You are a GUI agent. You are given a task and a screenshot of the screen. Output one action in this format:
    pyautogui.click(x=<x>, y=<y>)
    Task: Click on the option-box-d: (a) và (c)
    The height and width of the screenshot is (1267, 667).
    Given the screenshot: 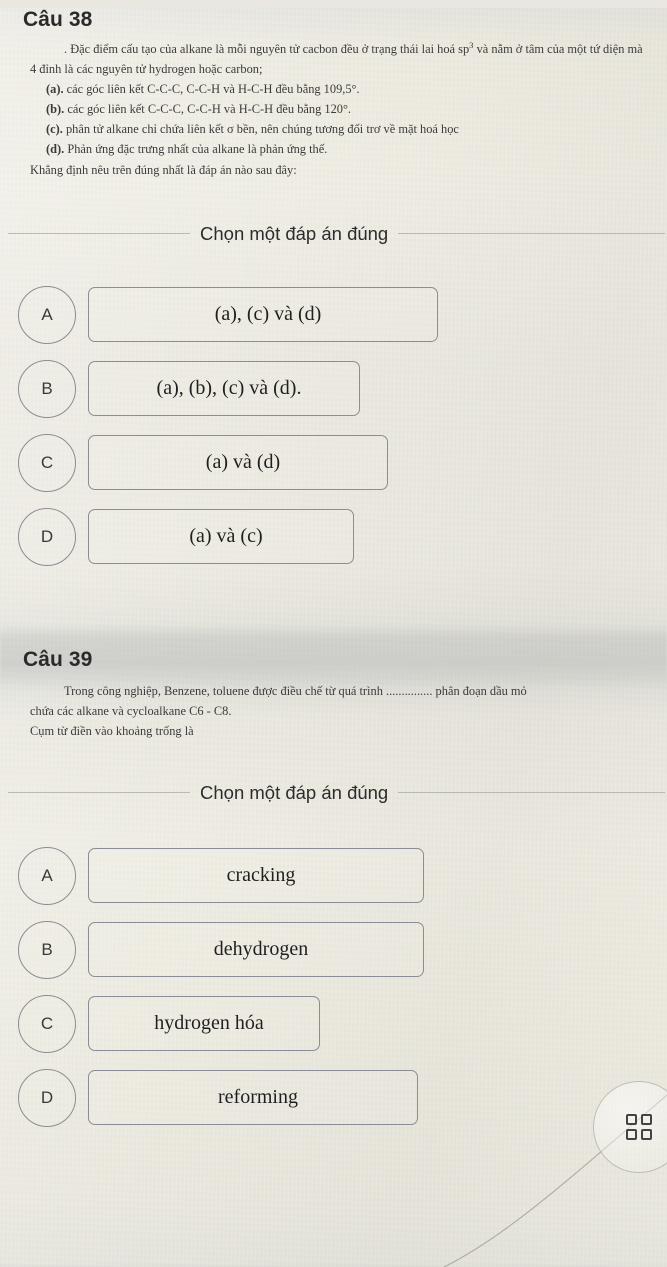 What is the action you would take?
    pyautogui.click(x=221, y=537)
    